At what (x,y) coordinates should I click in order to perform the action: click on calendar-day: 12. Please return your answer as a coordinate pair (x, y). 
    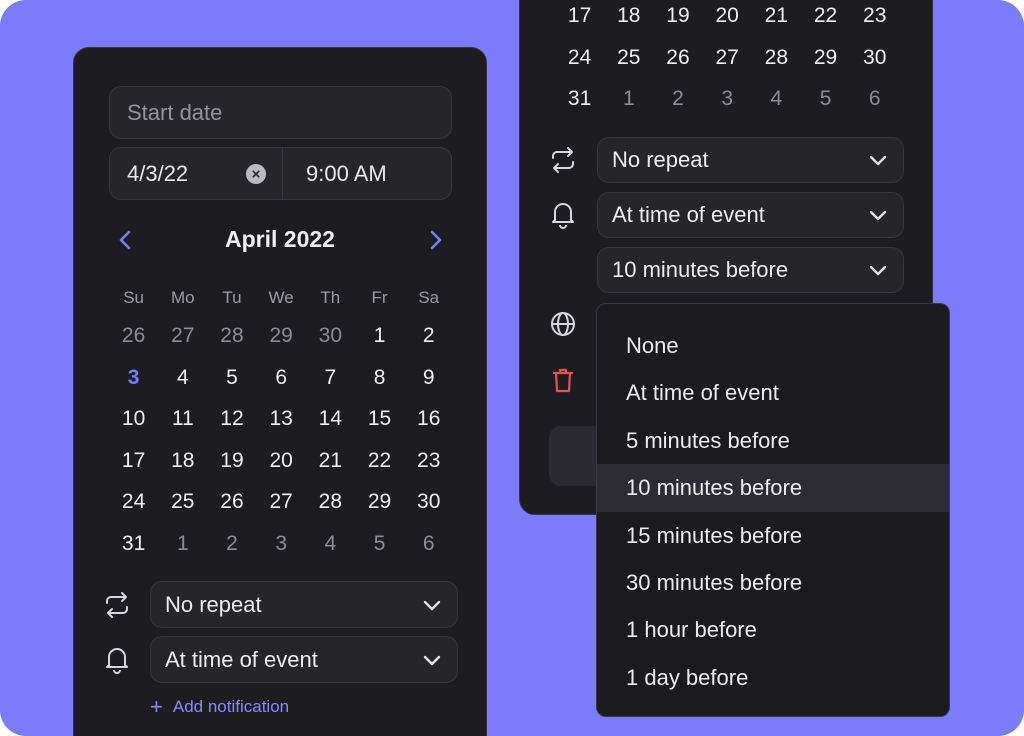
    Looking at the image, I should click on (231, 419).